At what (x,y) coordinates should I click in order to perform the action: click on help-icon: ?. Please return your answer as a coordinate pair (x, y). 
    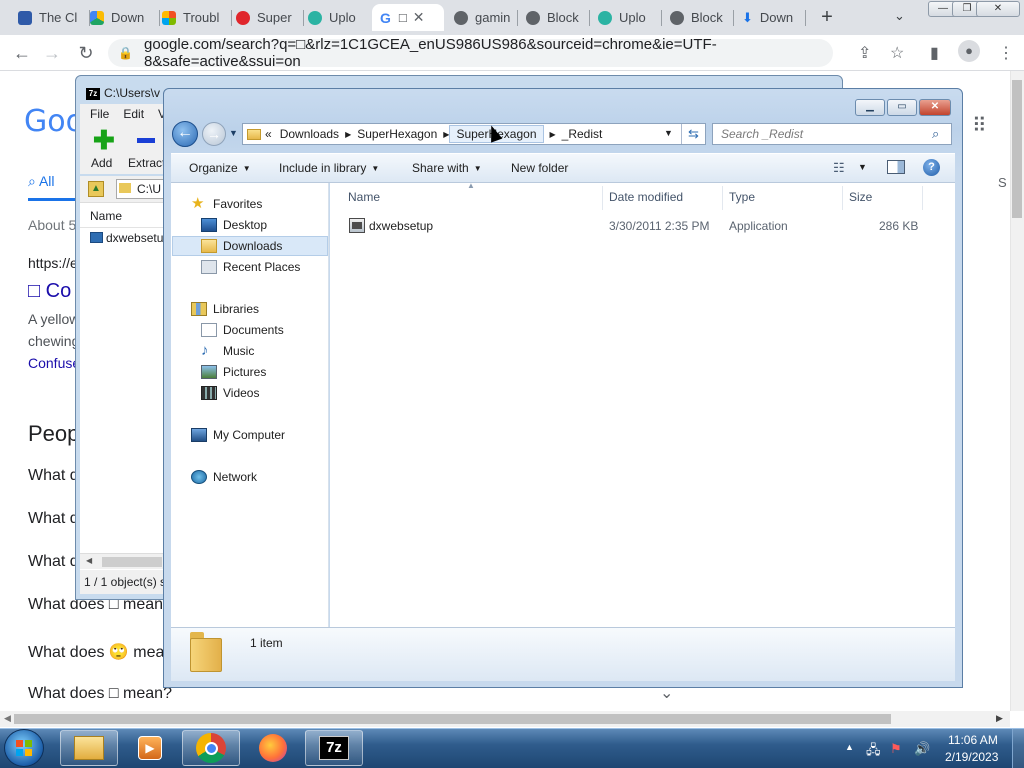
    Looking at the image, I should click on (931, 167).